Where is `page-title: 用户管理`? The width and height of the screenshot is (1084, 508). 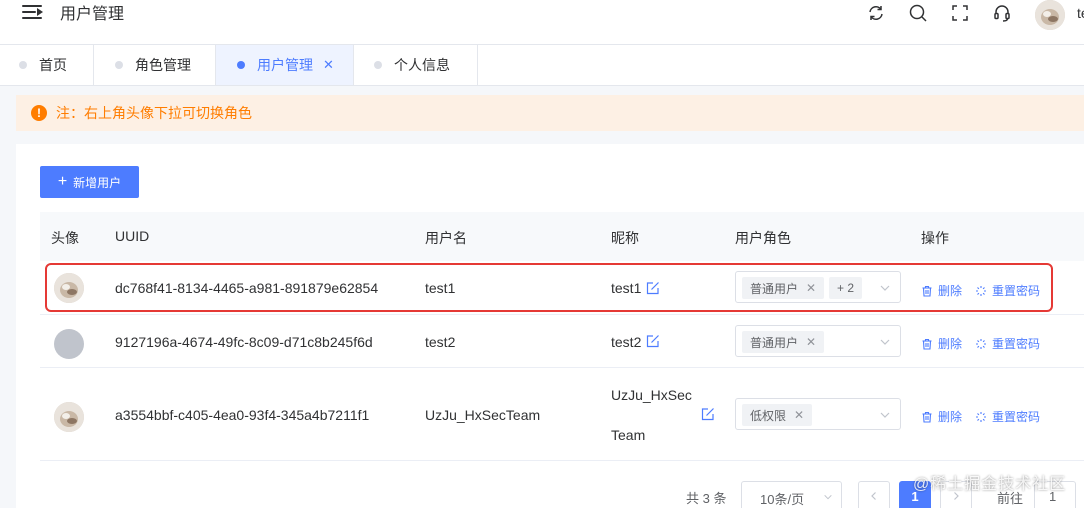
page-title: 用户管理 is located at coordinates (92, 14).